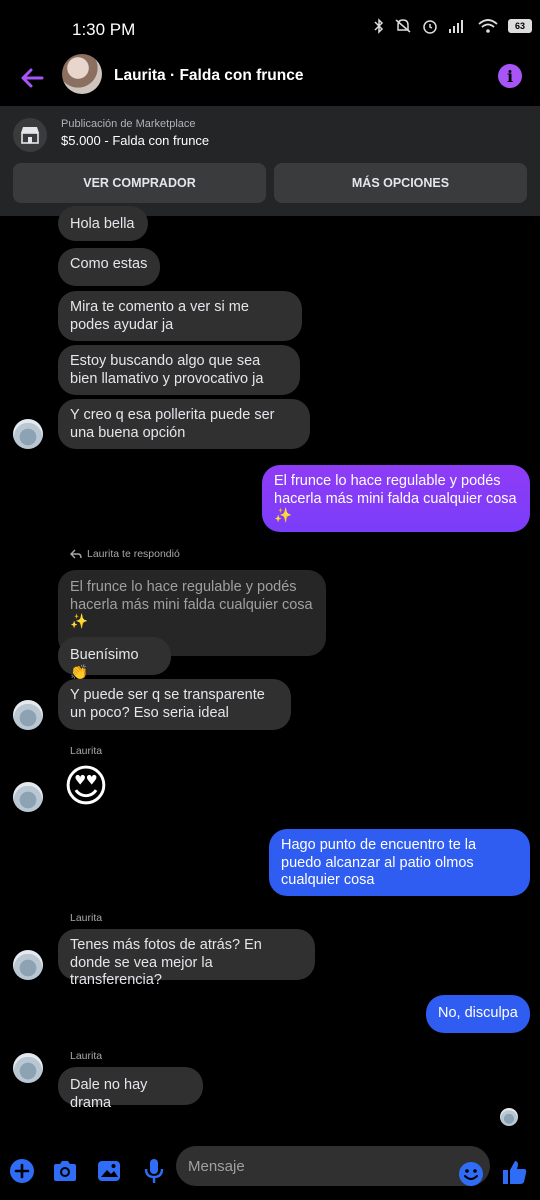 The height and width of the screenshot is (1200, 540). I want to click on alarm-icon, so click(430, 27).